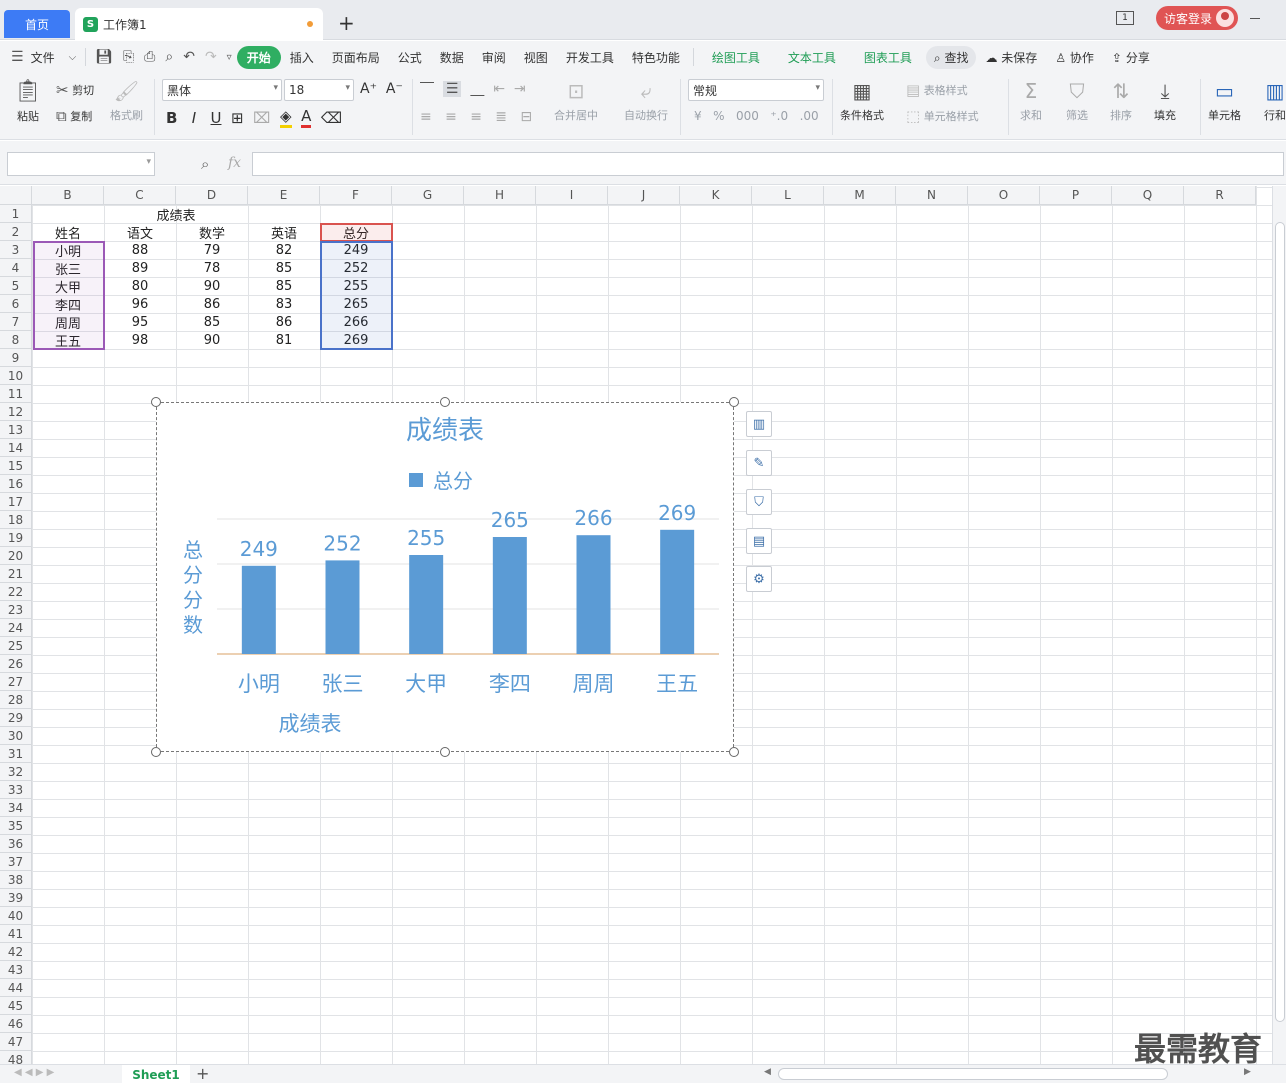 This screenshot has height=1084, width=1286. What do you see at coordinates (698, 116) in the screenshot?
I see `currency-icon: ¥` at bounding box center [698, 116].